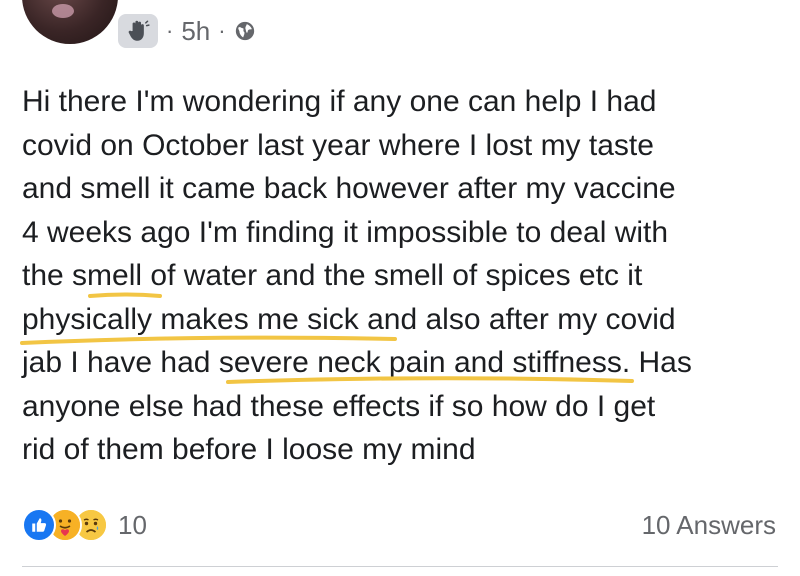 The height and width of the screenshot is (576, 800). I want to click on post-text-line: rid of them before I loose my mind, so click(249, 449).